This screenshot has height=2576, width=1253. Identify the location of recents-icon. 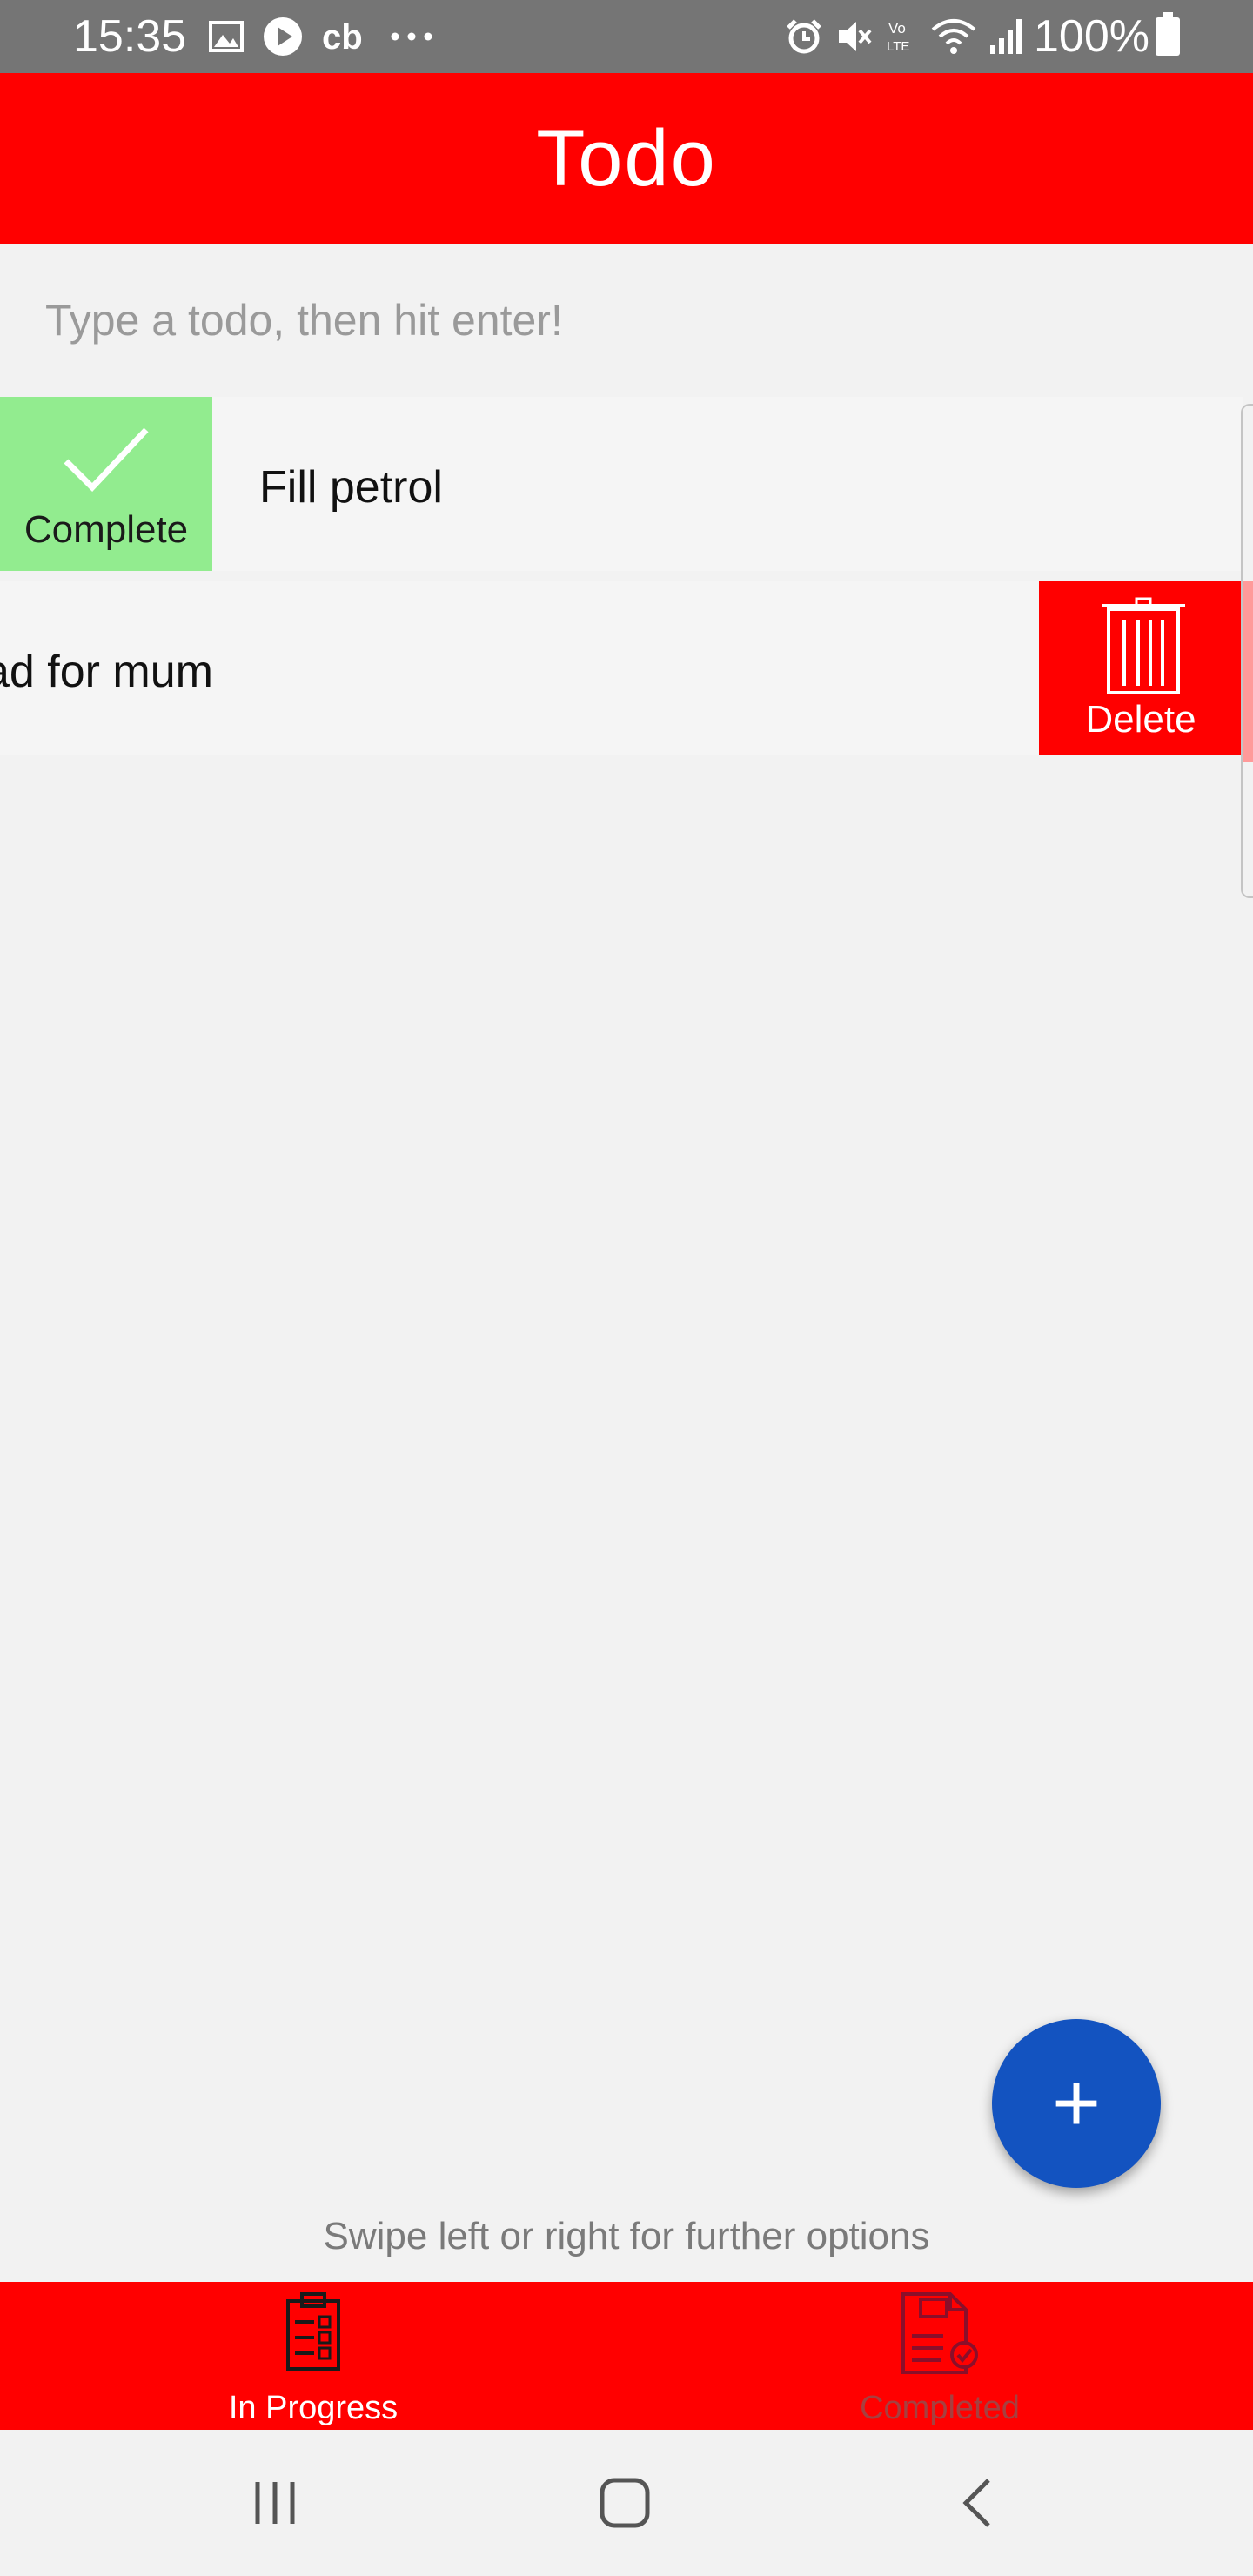
(275, 2503).